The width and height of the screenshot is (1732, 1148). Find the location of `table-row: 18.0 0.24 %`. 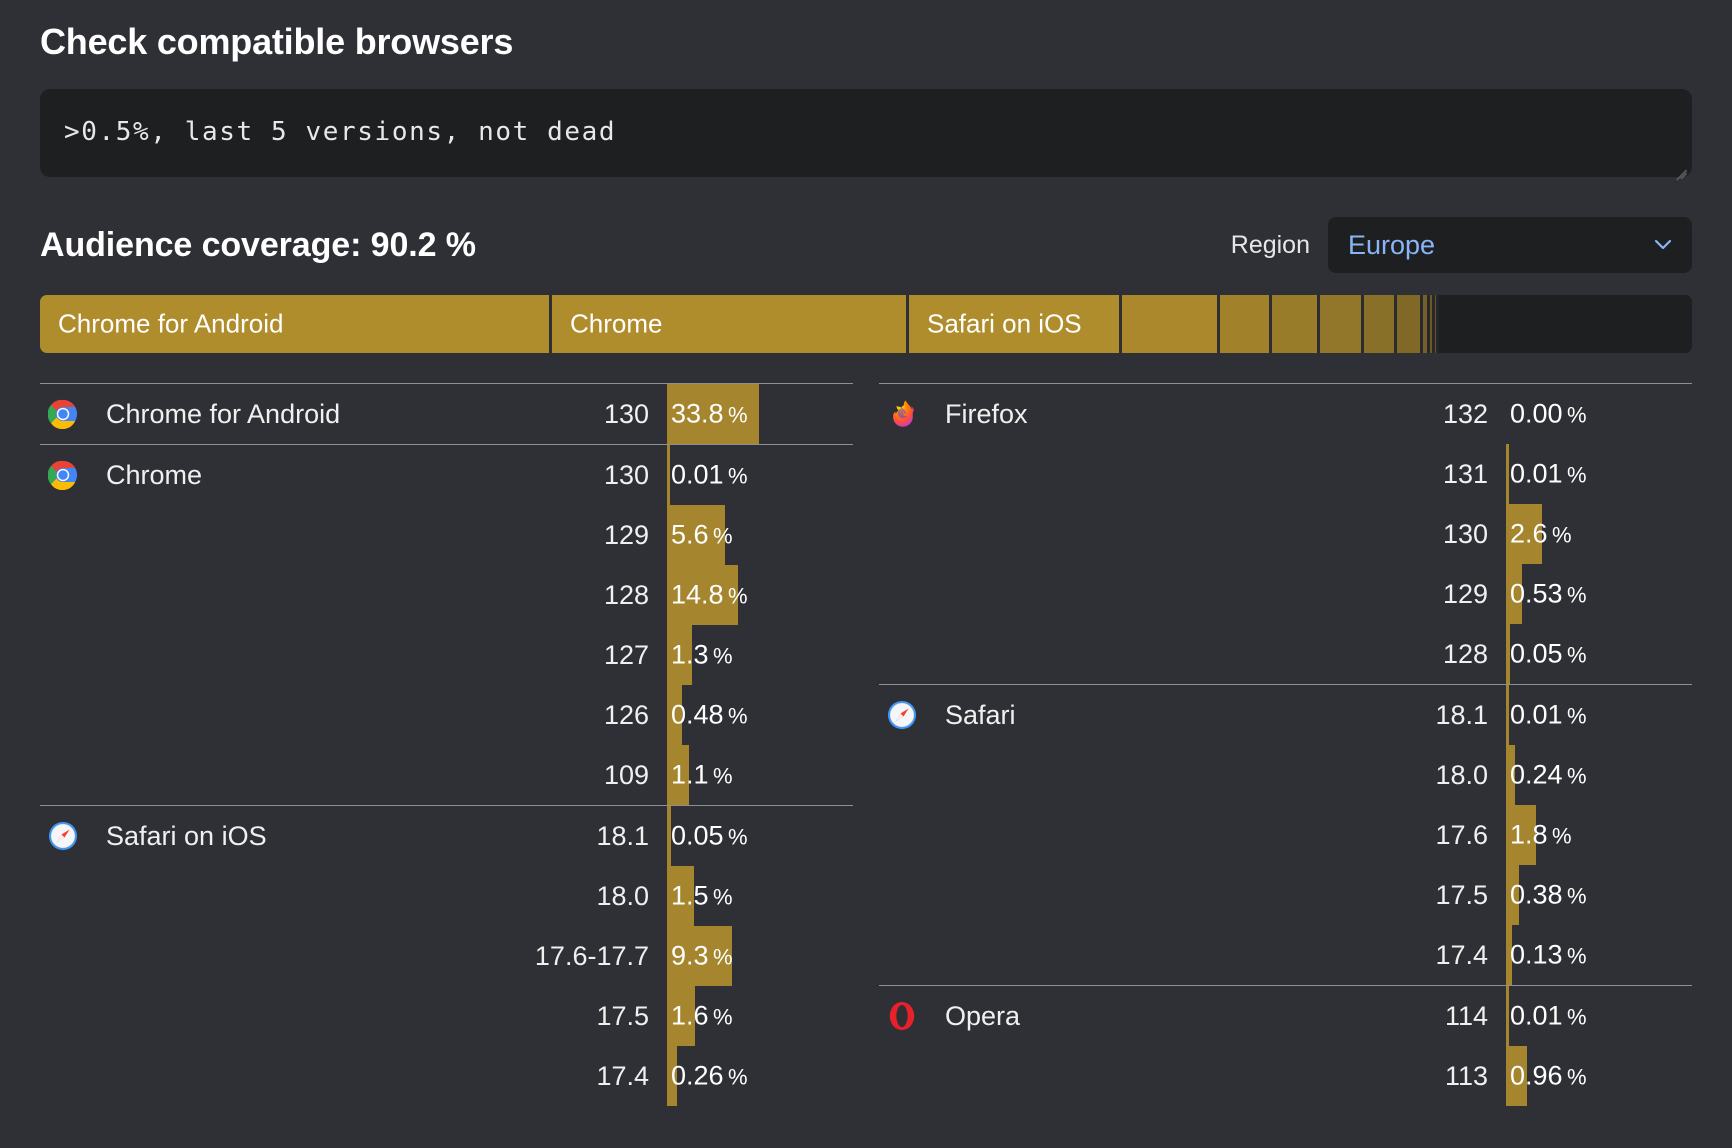

table-row: 18.0 0.24 % is located at coordinates (1285, 775).